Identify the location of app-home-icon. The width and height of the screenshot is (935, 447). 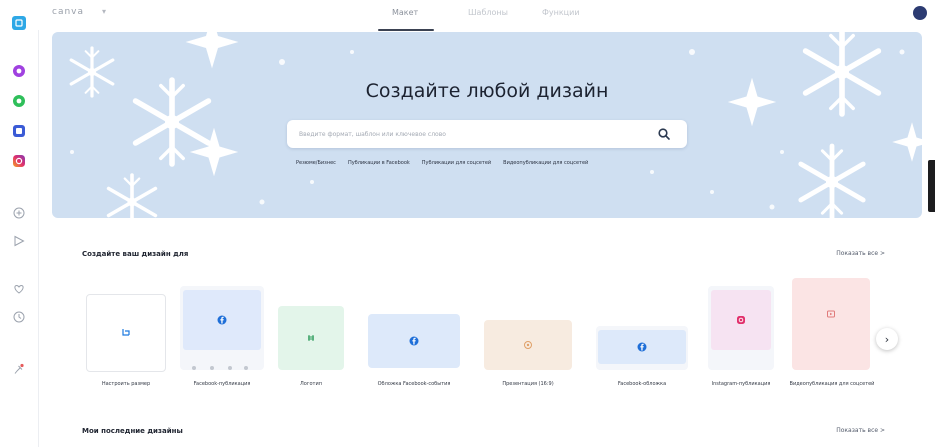
(19, 23).